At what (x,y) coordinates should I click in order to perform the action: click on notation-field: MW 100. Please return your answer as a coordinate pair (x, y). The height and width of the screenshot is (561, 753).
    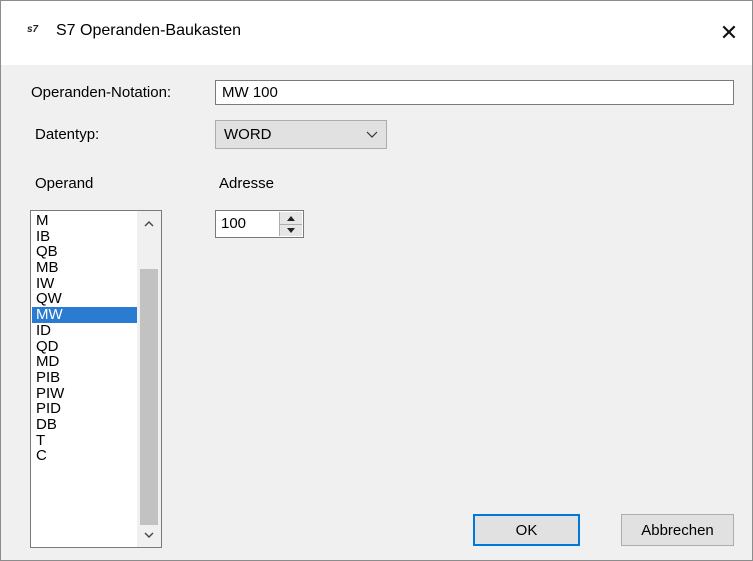
    Looking at the image, I should click on (474, 92).